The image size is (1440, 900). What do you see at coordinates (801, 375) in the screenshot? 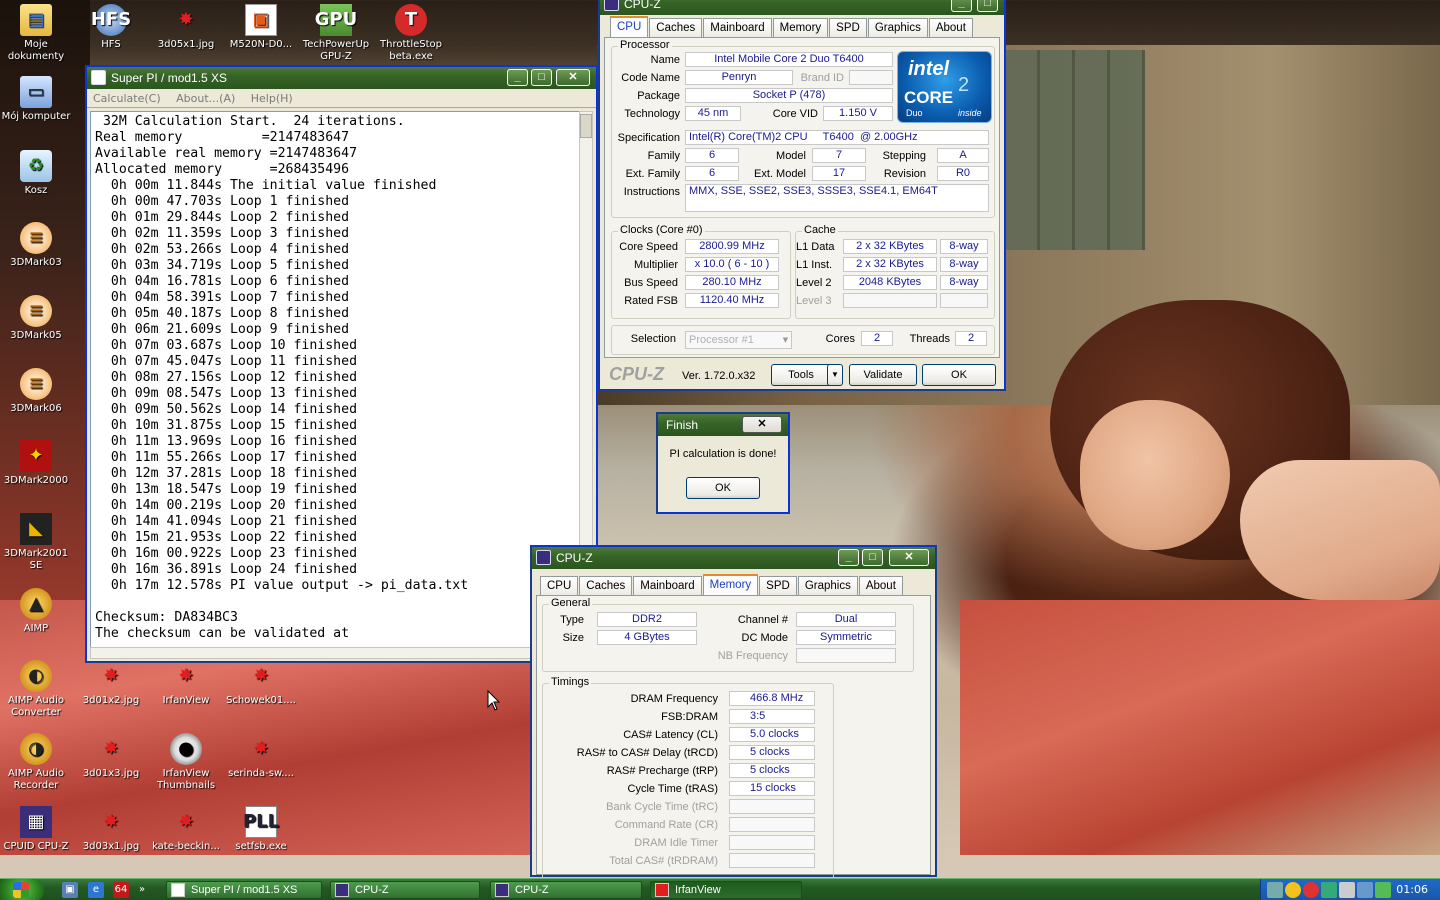
I see `tools-button: Tools` at bounding box center [801, 375].